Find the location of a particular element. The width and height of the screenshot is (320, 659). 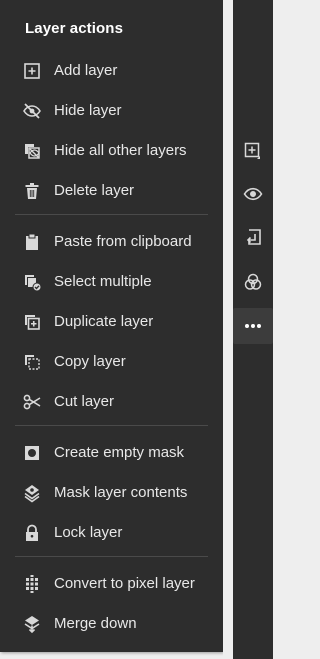

menu-item-label: Lock layer is located at coordinates (88, 532).